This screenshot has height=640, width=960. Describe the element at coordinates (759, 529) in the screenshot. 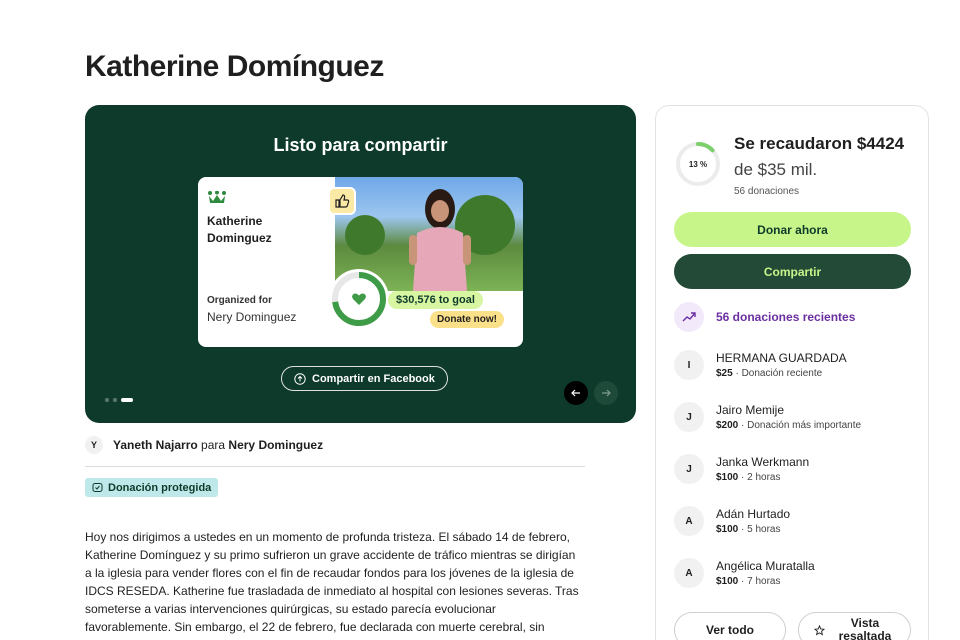

I see `donor-note: · 5 horas` at that location.